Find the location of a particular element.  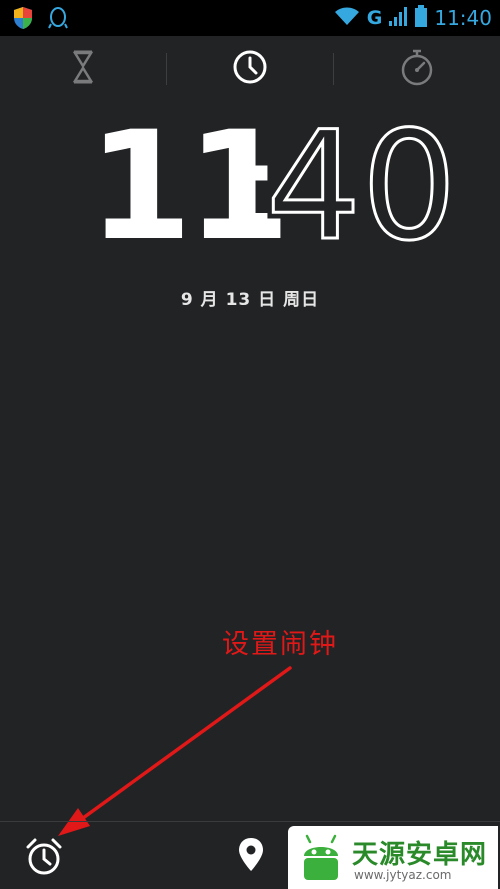

annotation-label: 设置闹钟 is located at coordinates (280, 644).